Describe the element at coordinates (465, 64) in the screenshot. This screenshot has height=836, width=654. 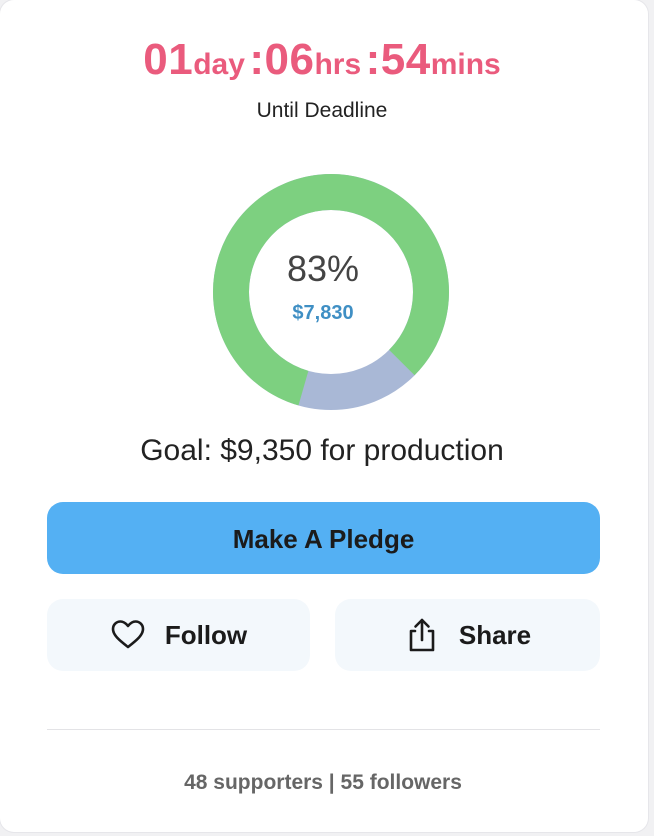
I see `countdown-minutes-unit: mins` at that location.